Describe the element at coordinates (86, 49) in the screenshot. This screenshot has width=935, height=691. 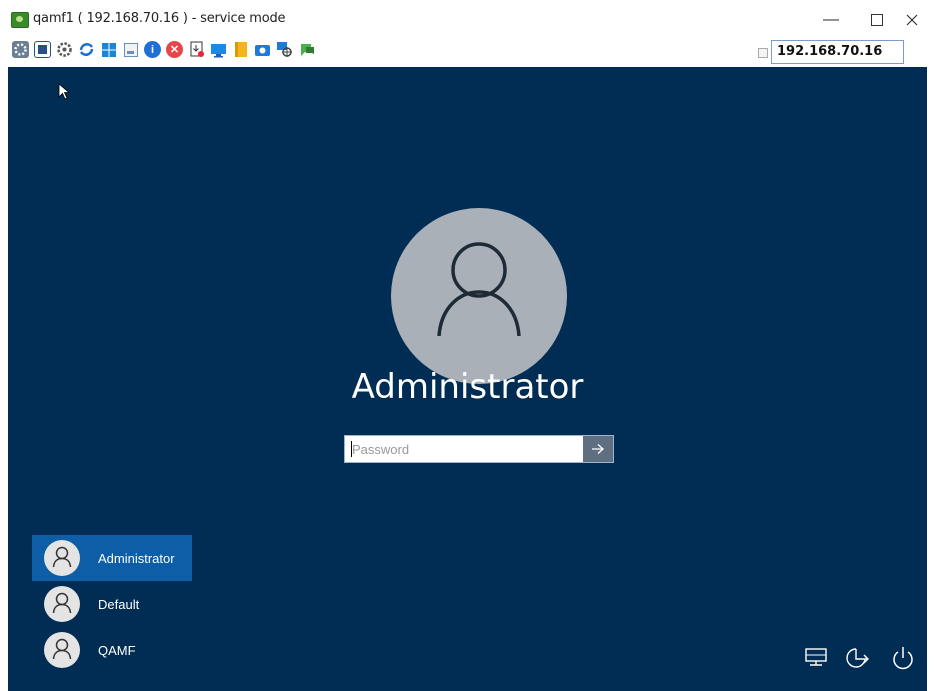
I see `refresh-icon` at that location.